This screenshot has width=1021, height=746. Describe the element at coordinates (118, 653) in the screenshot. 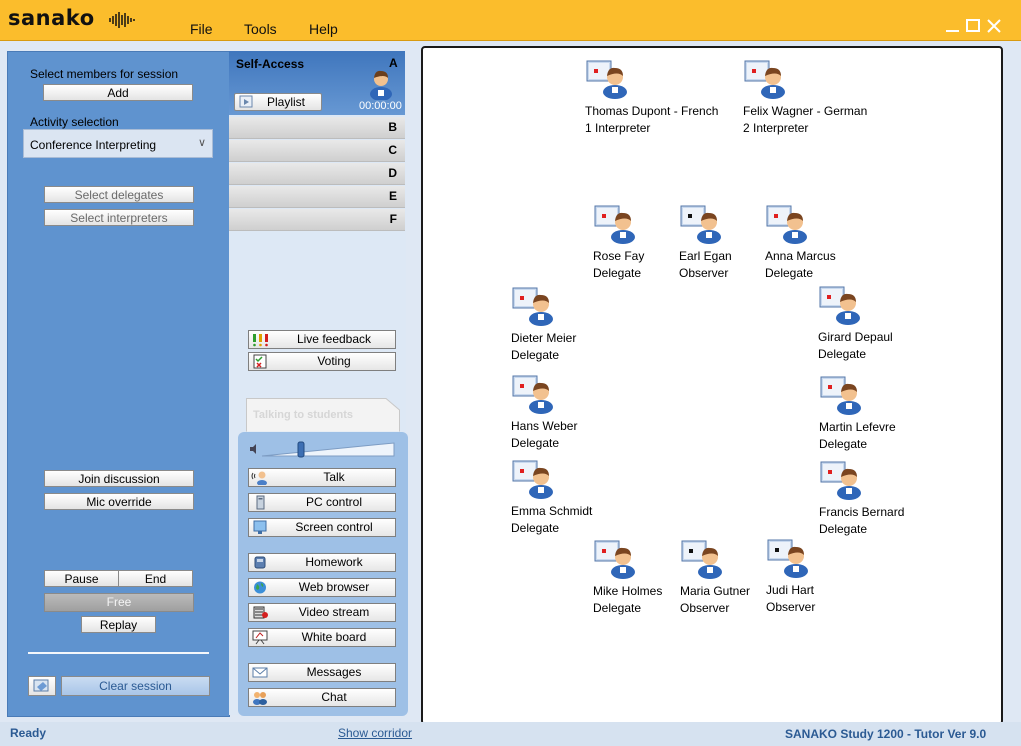

I see `divider` at that location.